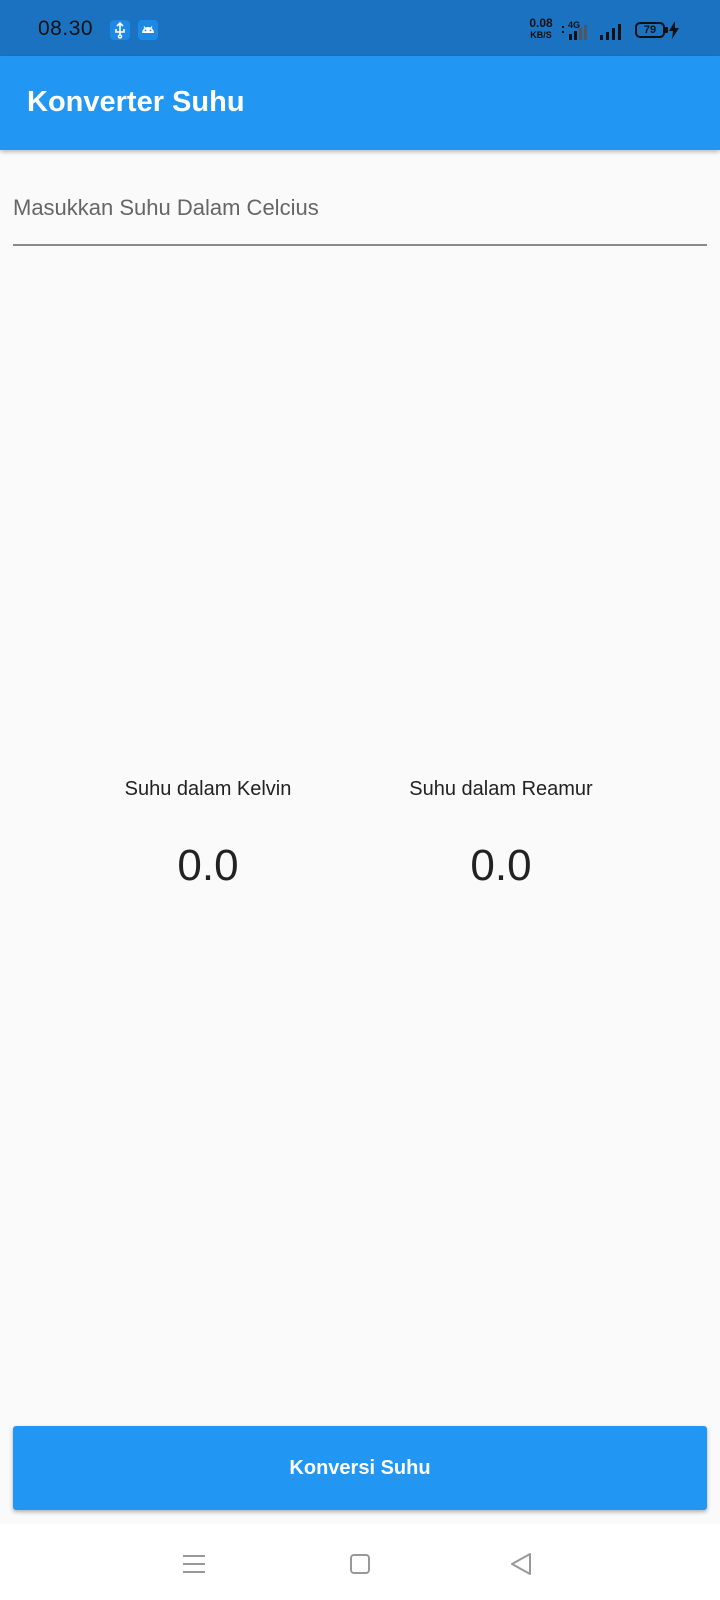 Image resolution: width=720 pixels, height=1600 pixels. Describe the element at coordinates (360, 103) in the screenshot. I see `app-bar: Konverter Suhu` at that location.